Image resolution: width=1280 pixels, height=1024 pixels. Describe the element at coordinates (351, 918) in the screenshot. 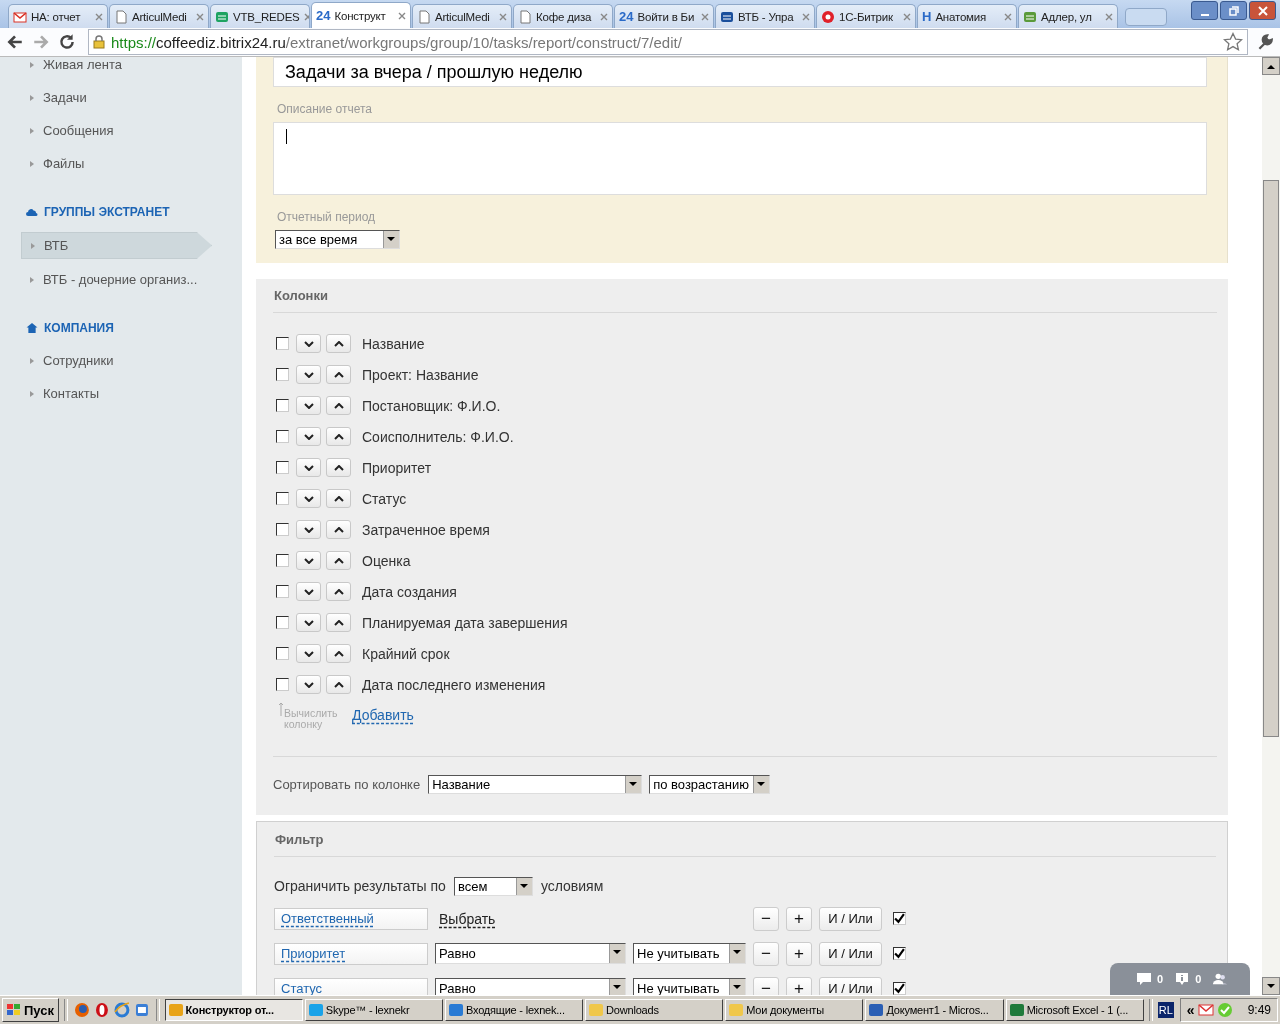

I see `filter-field: Ответственный` at that location.